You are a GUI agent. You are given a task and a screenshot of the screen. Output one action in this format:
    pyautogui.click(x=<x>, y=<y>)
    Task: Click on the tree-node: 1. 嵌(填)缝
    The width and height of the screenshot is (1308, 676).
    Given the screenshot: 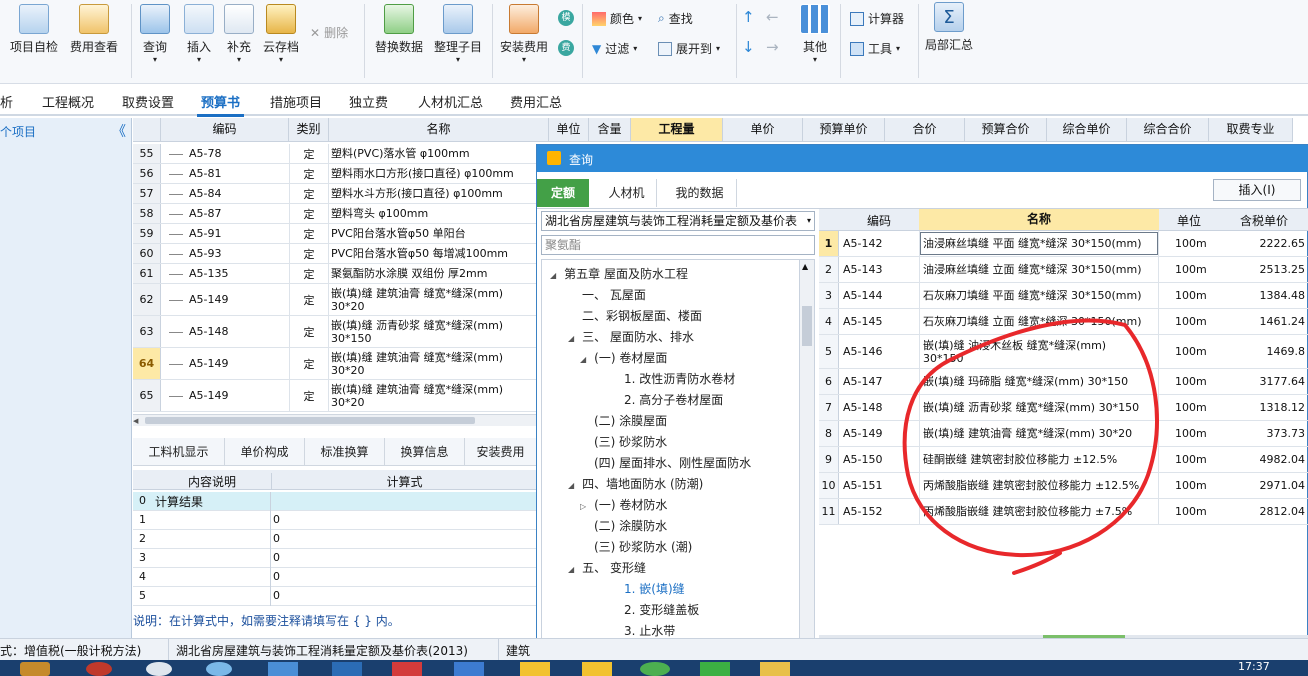 What is the action you would take?
    pyautogui.click(x=654, y=589)
    